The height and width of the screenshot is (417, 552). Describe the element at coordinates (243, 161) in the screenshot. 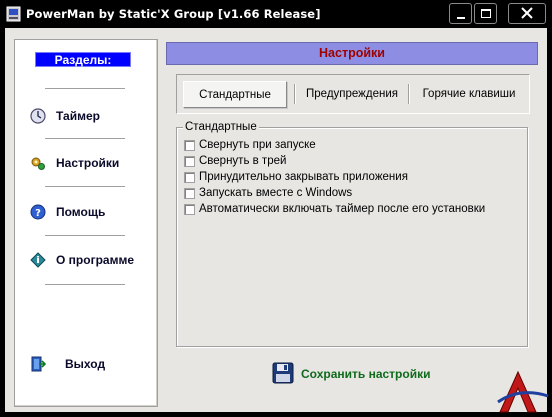

I see `option-label: Свернуть в трей` at that location.